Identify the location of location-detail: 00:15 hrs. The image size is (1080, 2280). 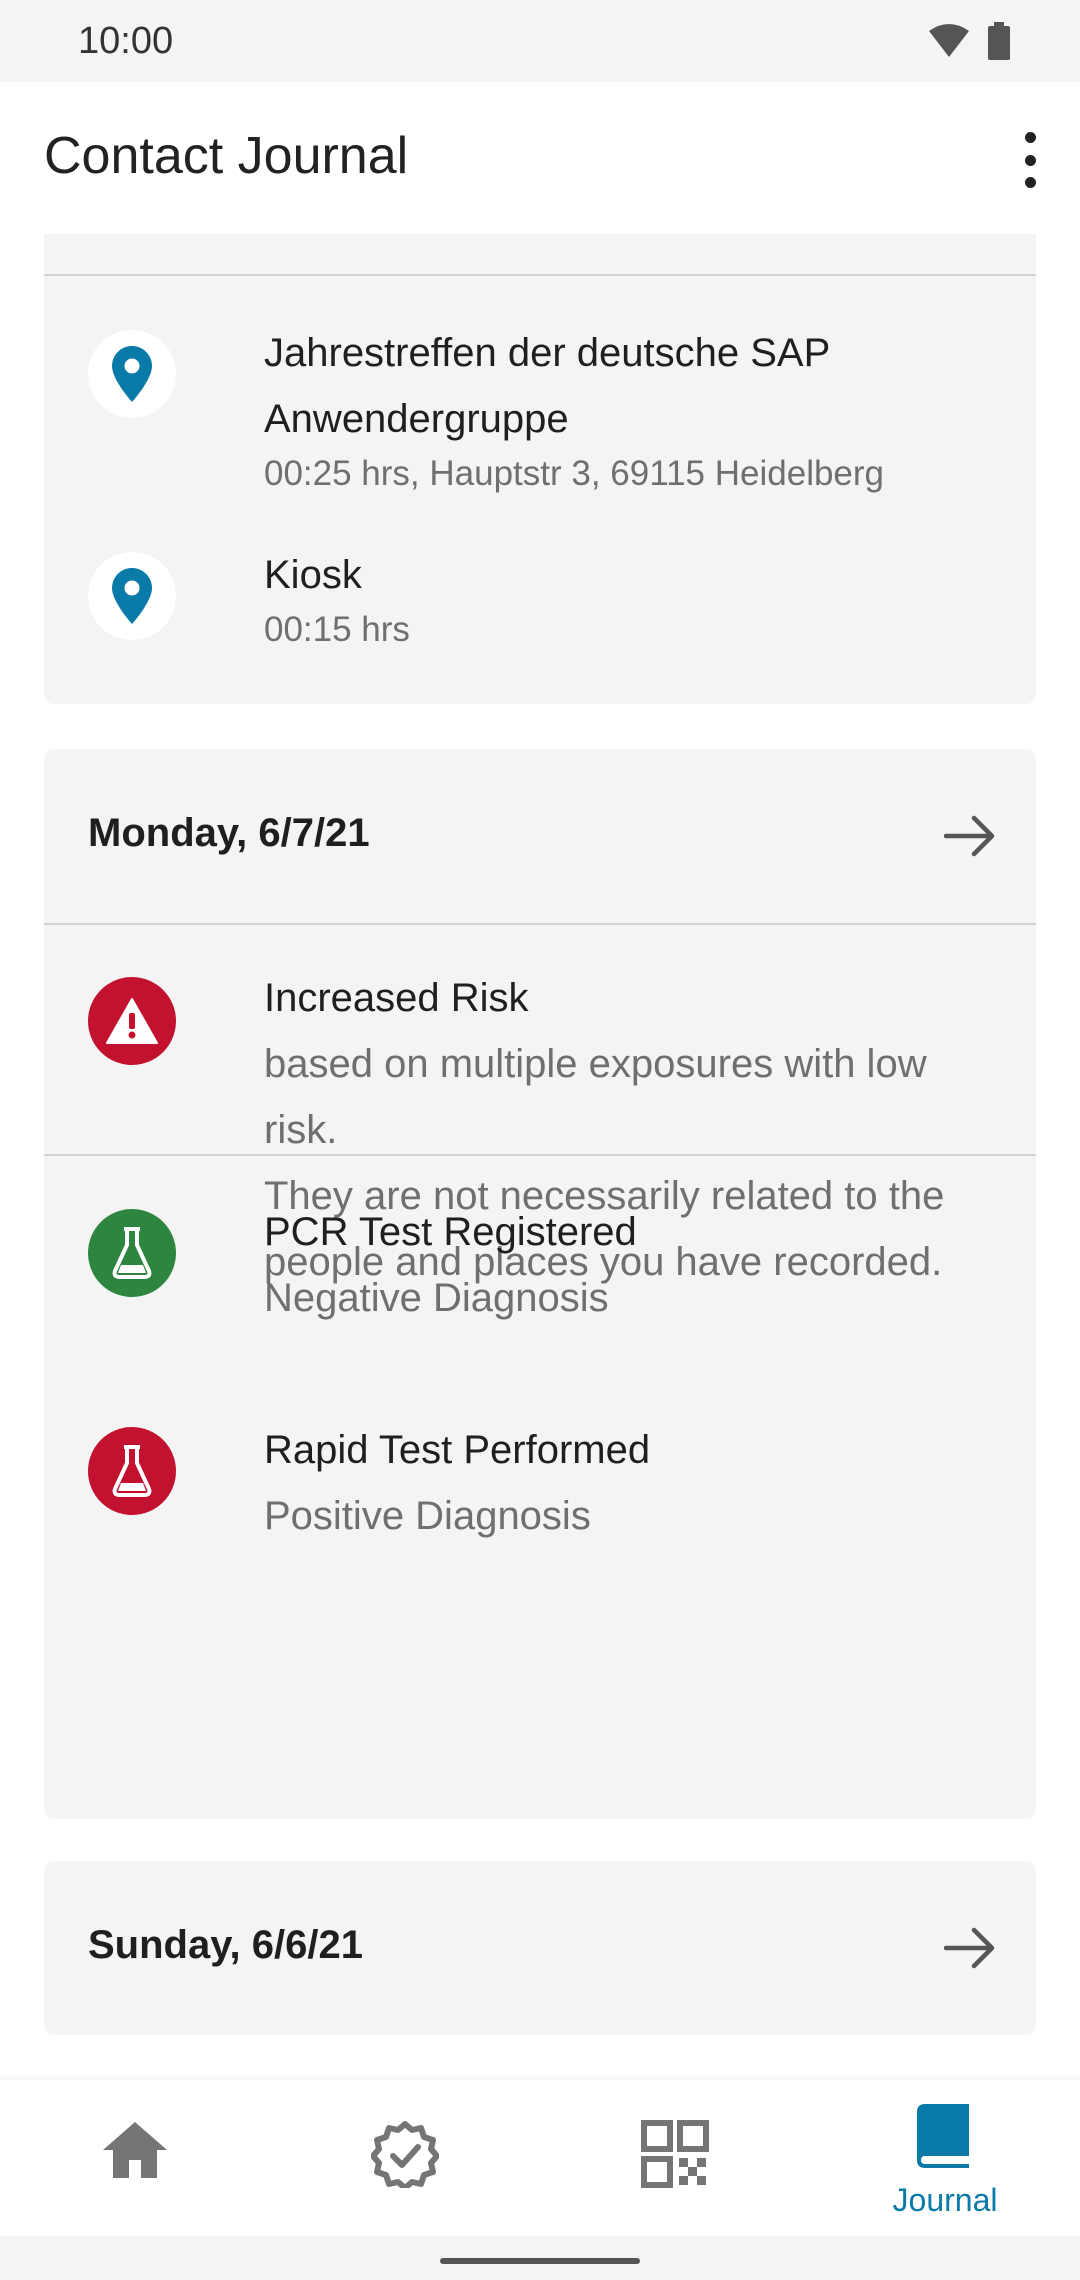
(337, 629).